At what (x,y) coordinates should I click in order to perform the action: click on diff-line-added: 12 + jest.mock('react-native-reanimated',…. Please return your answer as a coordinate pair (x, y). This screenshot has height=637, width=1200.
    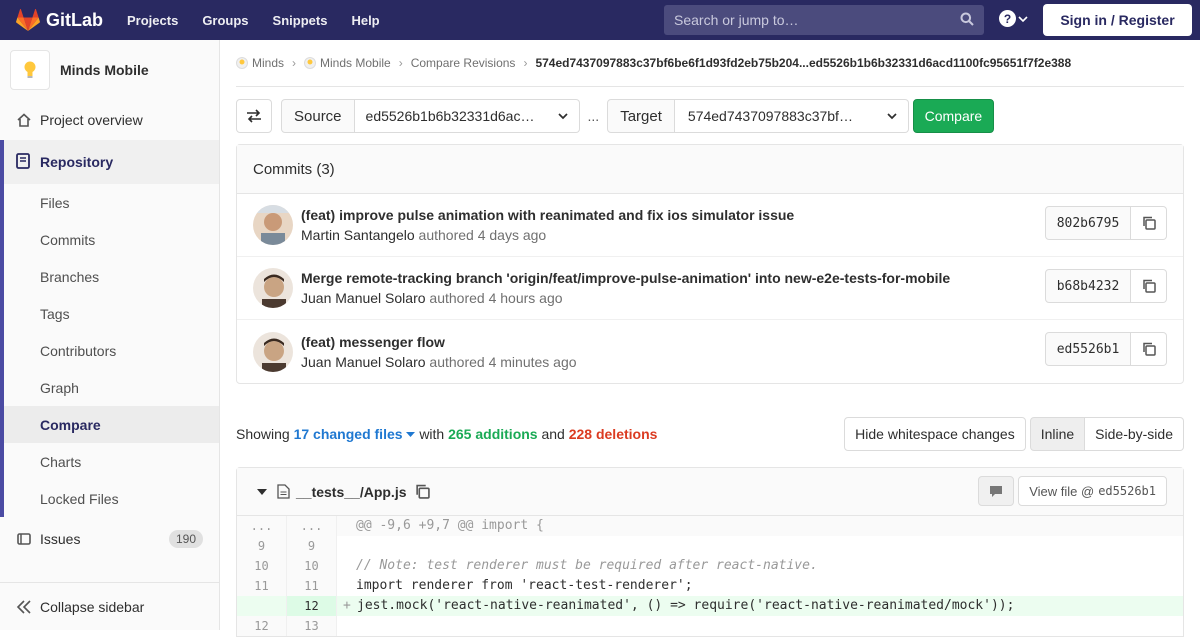
    Looking at the image, I should click on (710, 606).